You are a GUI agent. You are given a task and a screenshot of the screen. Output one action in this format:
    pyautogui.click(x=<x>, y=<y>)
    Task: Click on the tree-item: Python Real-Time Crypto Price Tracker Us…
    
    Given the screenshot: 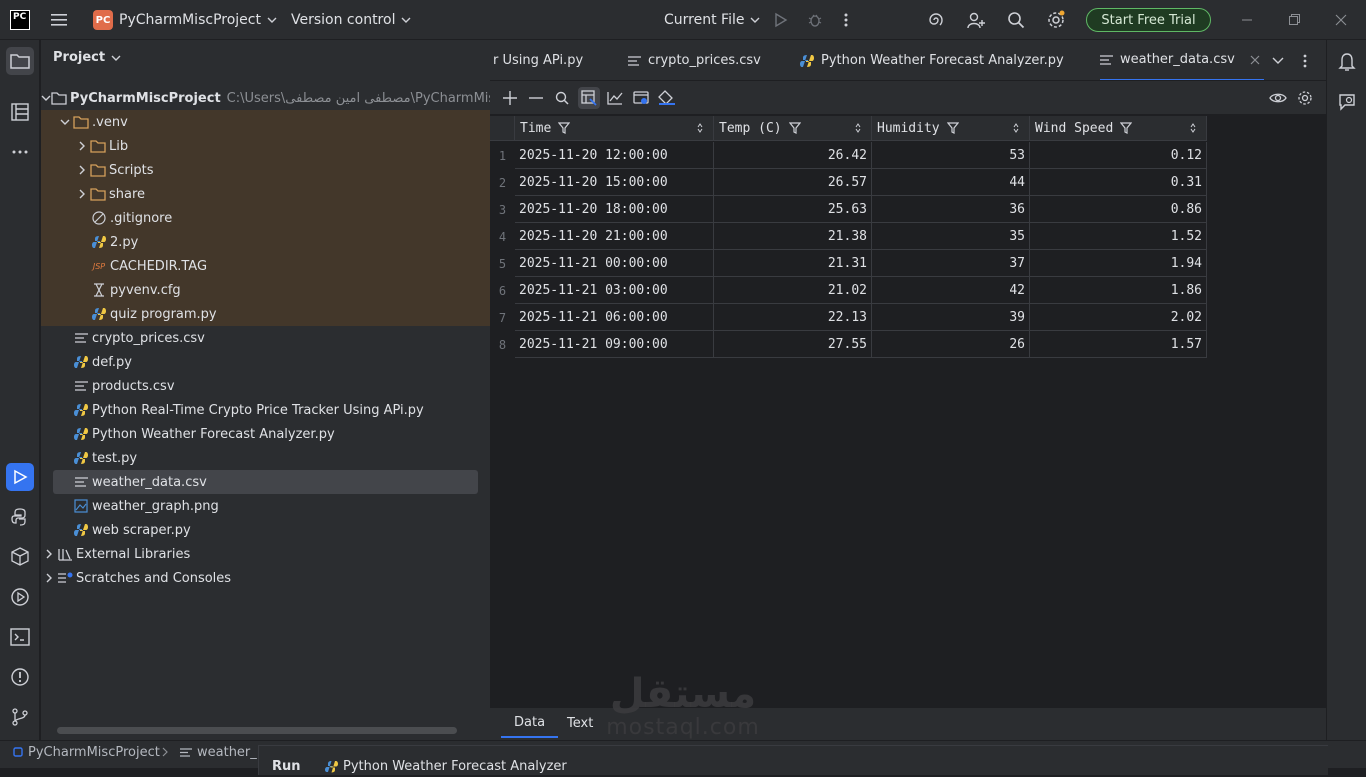 What is the action you would take?
    pyautogui.click(x=265, y=410)
    